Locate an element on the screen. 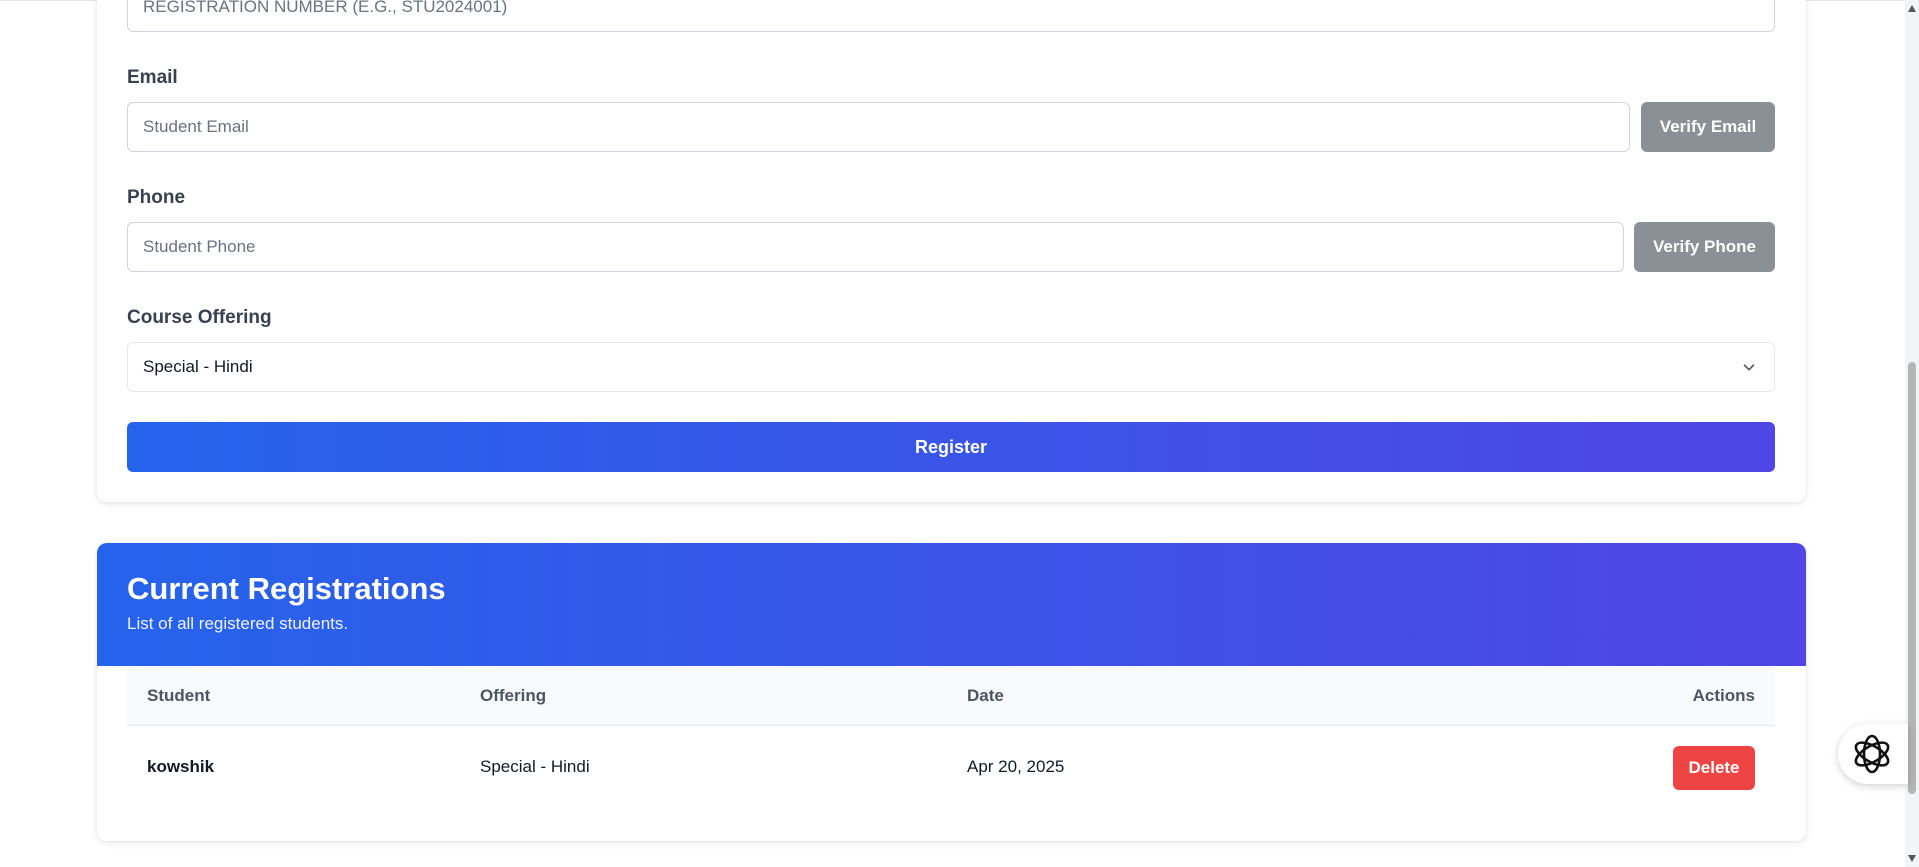  register-button: Register is located at coordinates (951, 447).